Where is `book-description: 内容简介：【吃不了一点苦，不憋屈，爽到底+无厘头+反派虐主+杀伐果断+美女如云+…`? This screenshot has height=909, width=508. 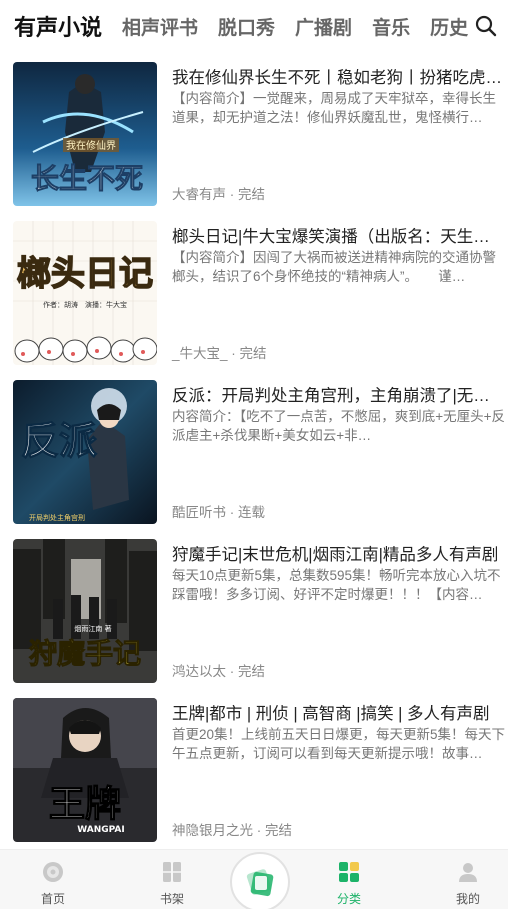 book-description: 内容简介：【吃不了一点苦，不憋屈，爽到底+无厘头+反派虐主+杀伐果断+美女如云+… is located at coordinates (339, 426).